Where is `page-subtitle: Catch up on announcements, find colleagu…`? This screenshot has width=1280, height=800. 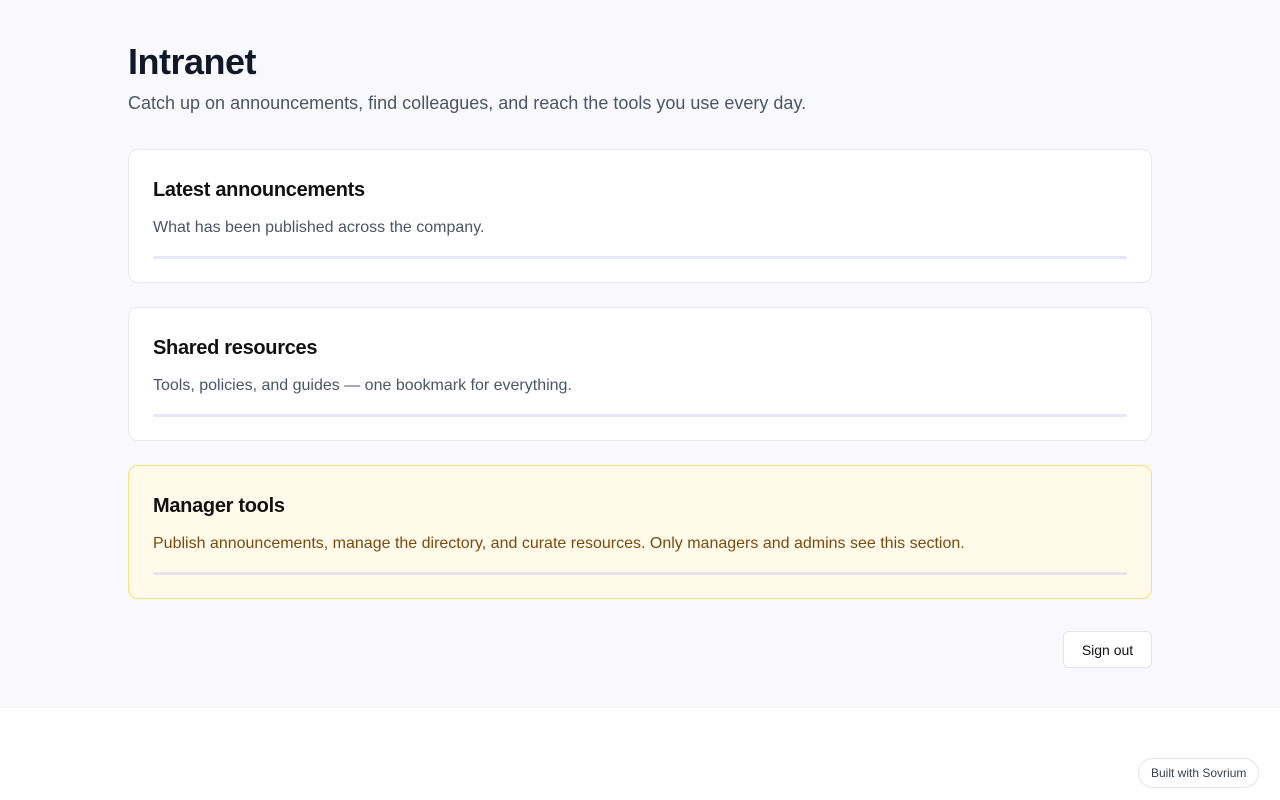 page-subtitle: Catch up on announcements, find colleagu… is located at coordinates (467, 103).